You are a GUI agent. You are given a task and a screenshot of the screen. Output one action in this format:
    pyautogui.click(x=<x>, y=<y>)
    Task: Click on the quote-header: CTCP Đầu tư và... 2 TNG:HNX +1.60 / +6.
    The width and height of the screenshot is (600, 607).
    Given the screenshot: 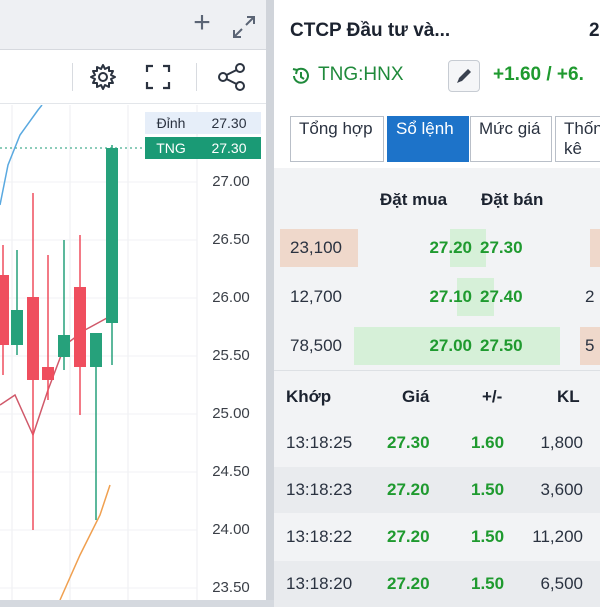 What is the action you would take?
    pyautogui.click(x=437, y=54)
    